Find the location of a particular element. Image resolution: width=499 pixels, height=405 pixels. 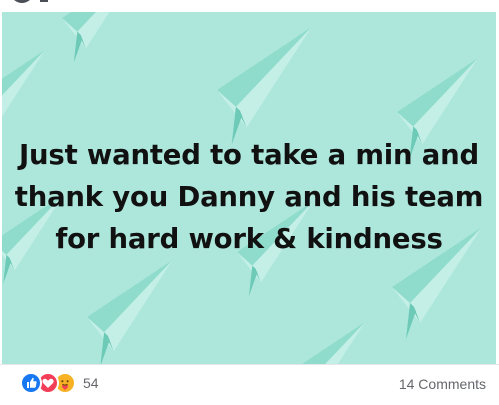

post-header-remnant is located at coordinates (249, 6).